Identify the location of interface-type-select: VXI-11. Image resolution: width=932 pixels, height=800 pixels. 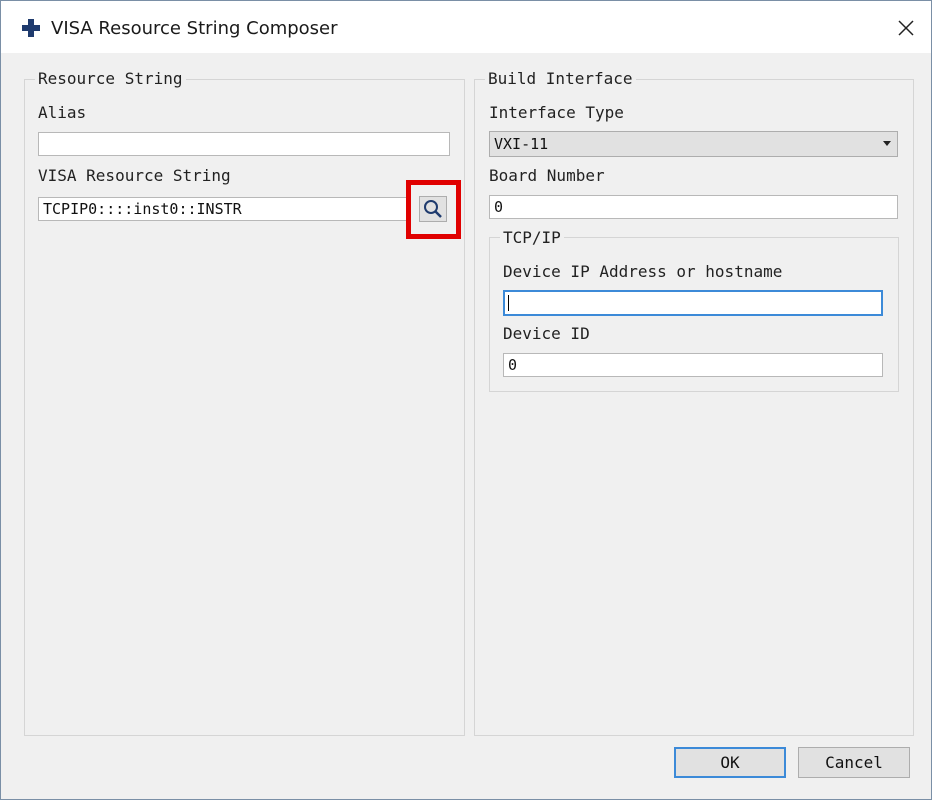
(693, 144).